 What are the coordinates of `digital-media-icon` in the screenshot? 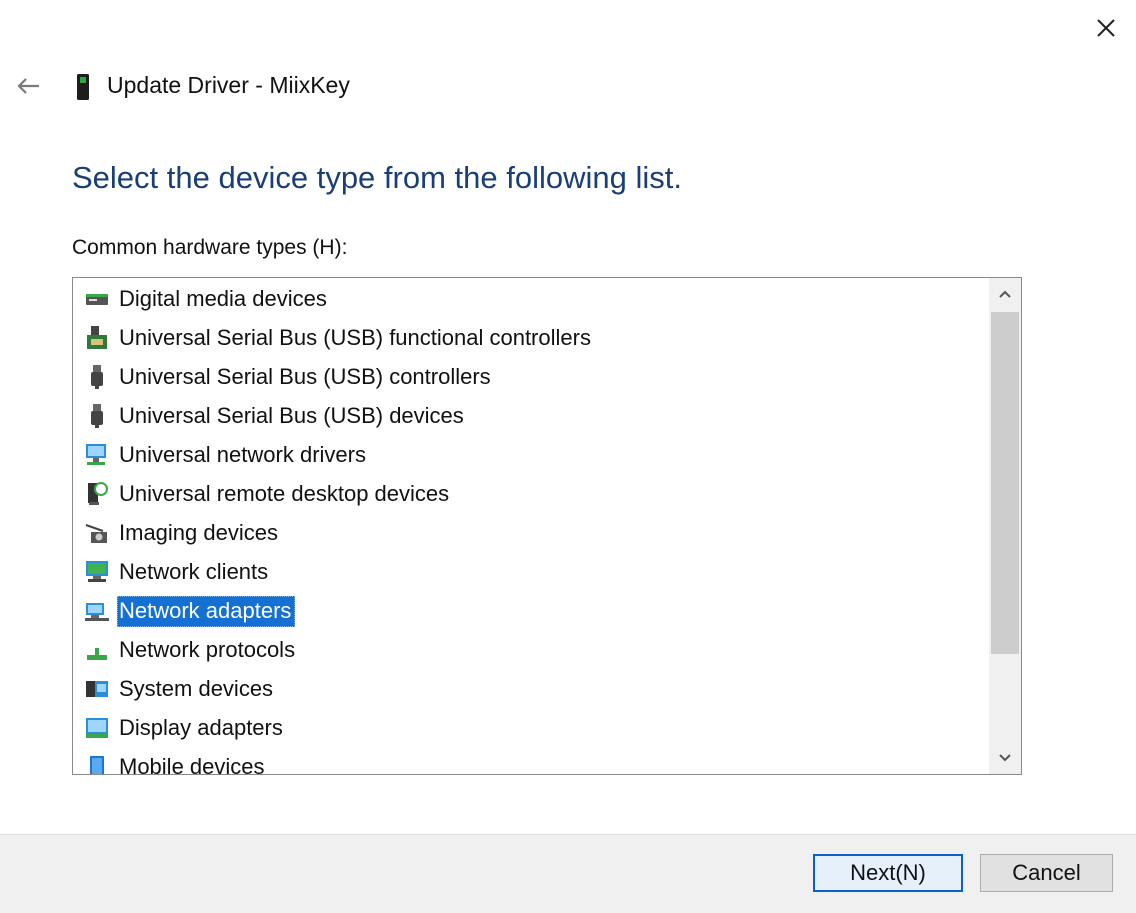 It's located at (97, 299).